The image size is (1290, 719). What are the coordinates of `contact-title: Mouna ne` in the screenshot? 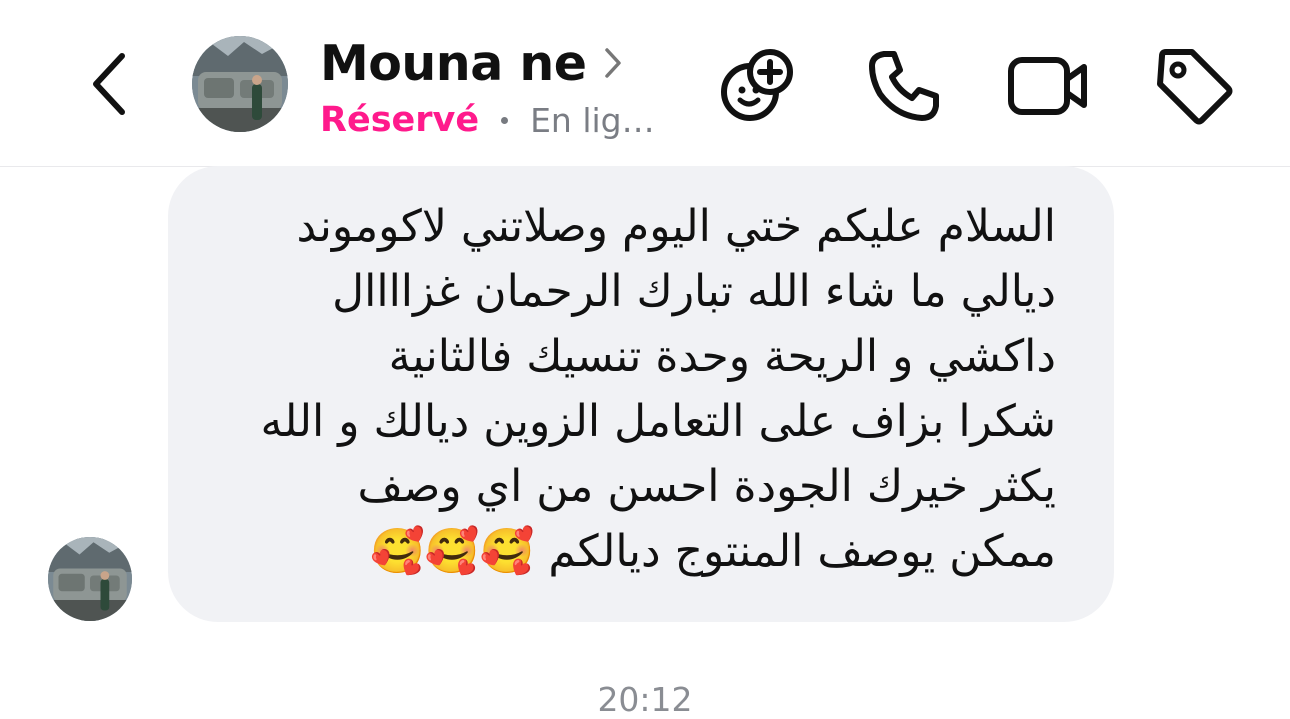 It's located at (471, 63).